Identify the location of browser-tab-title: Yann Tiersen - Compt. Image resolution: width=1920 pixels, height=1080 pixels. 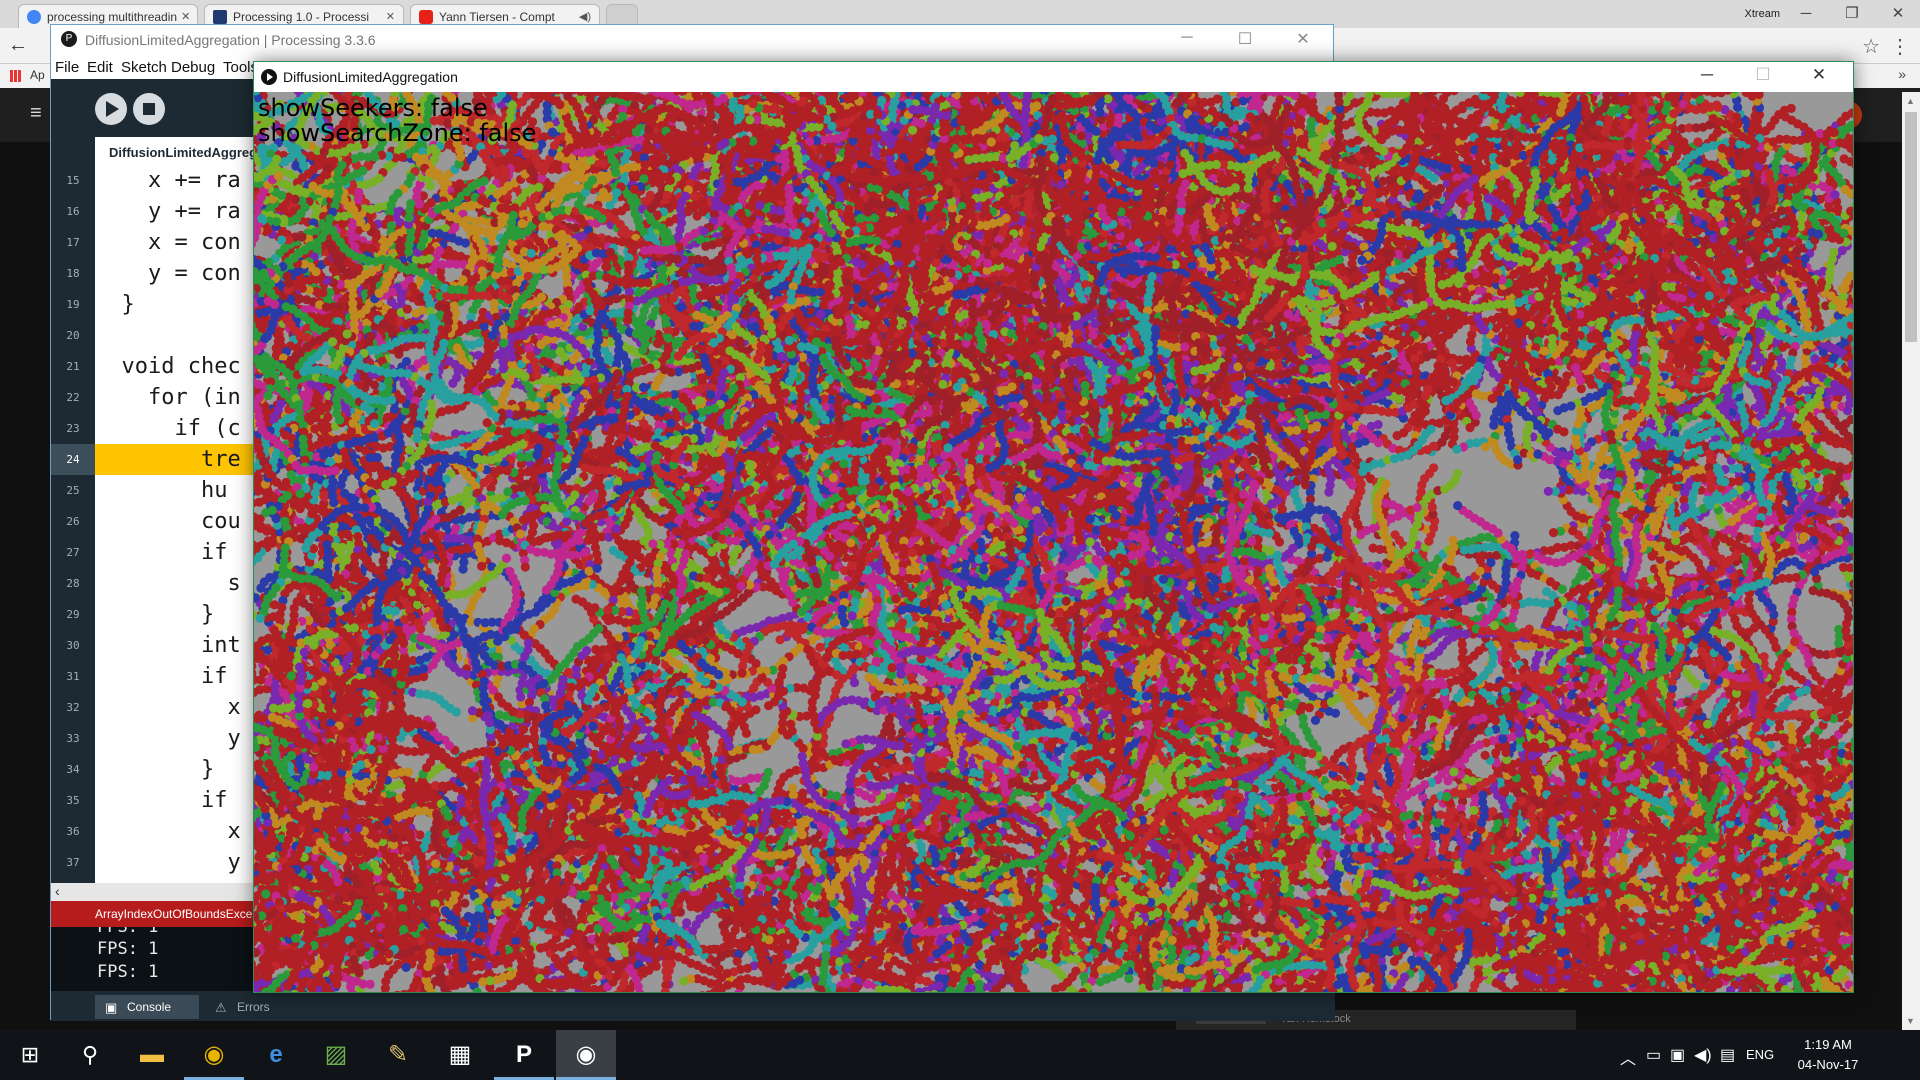
(497, 17).